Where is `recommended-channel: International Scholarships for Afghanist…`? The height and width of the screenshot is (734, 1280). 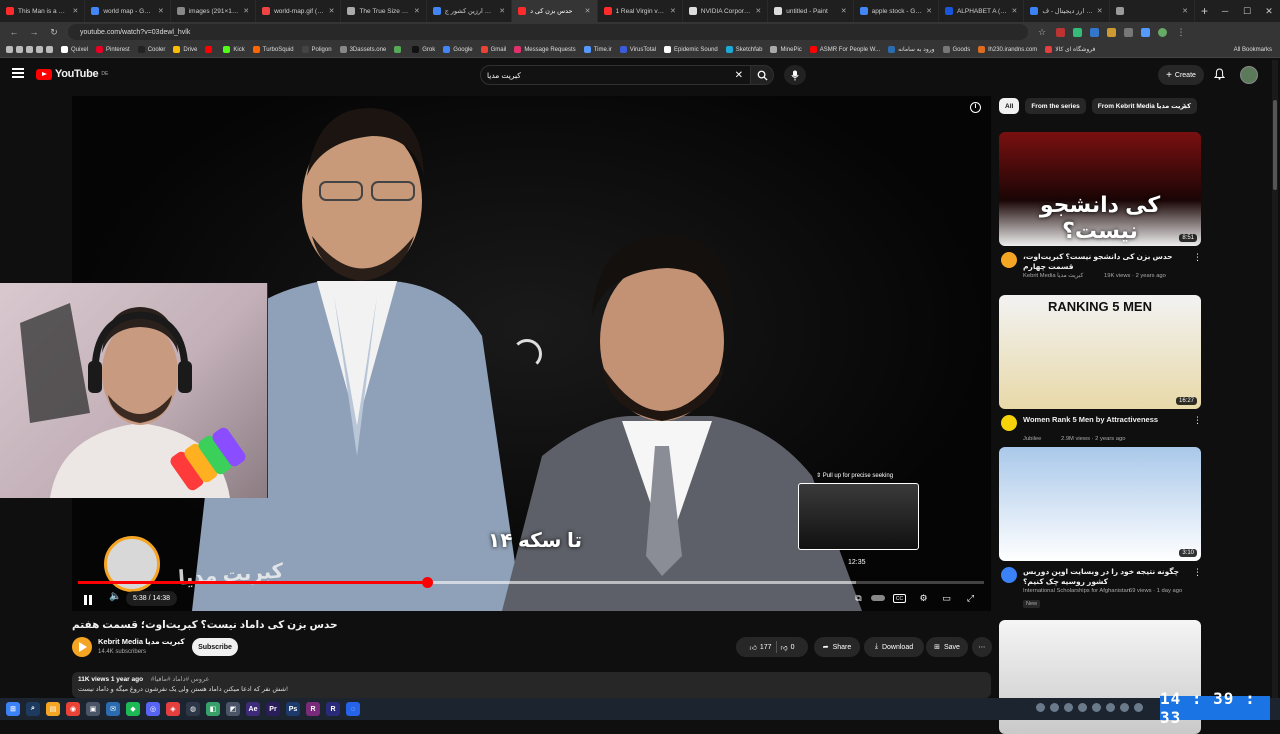 recommended-channel: International Scholarships for Afghanist… is located at coordinates (1076, 591).